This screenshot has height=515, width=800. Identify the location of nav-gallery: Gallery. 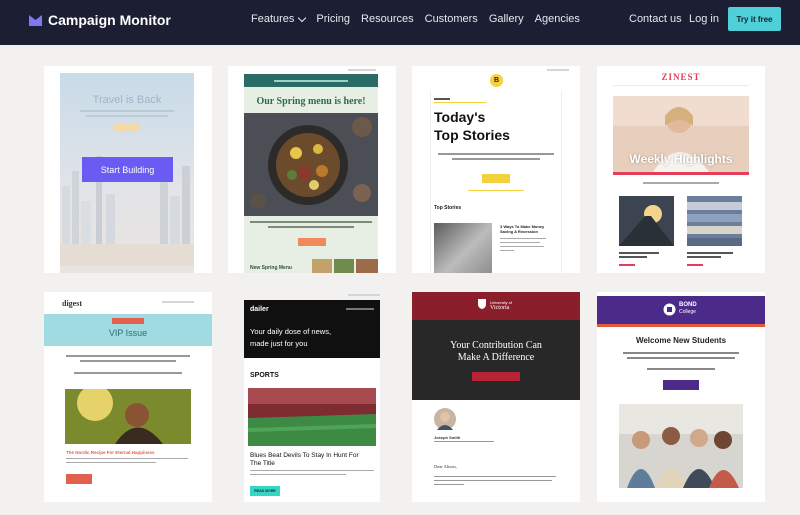
(506, 19).